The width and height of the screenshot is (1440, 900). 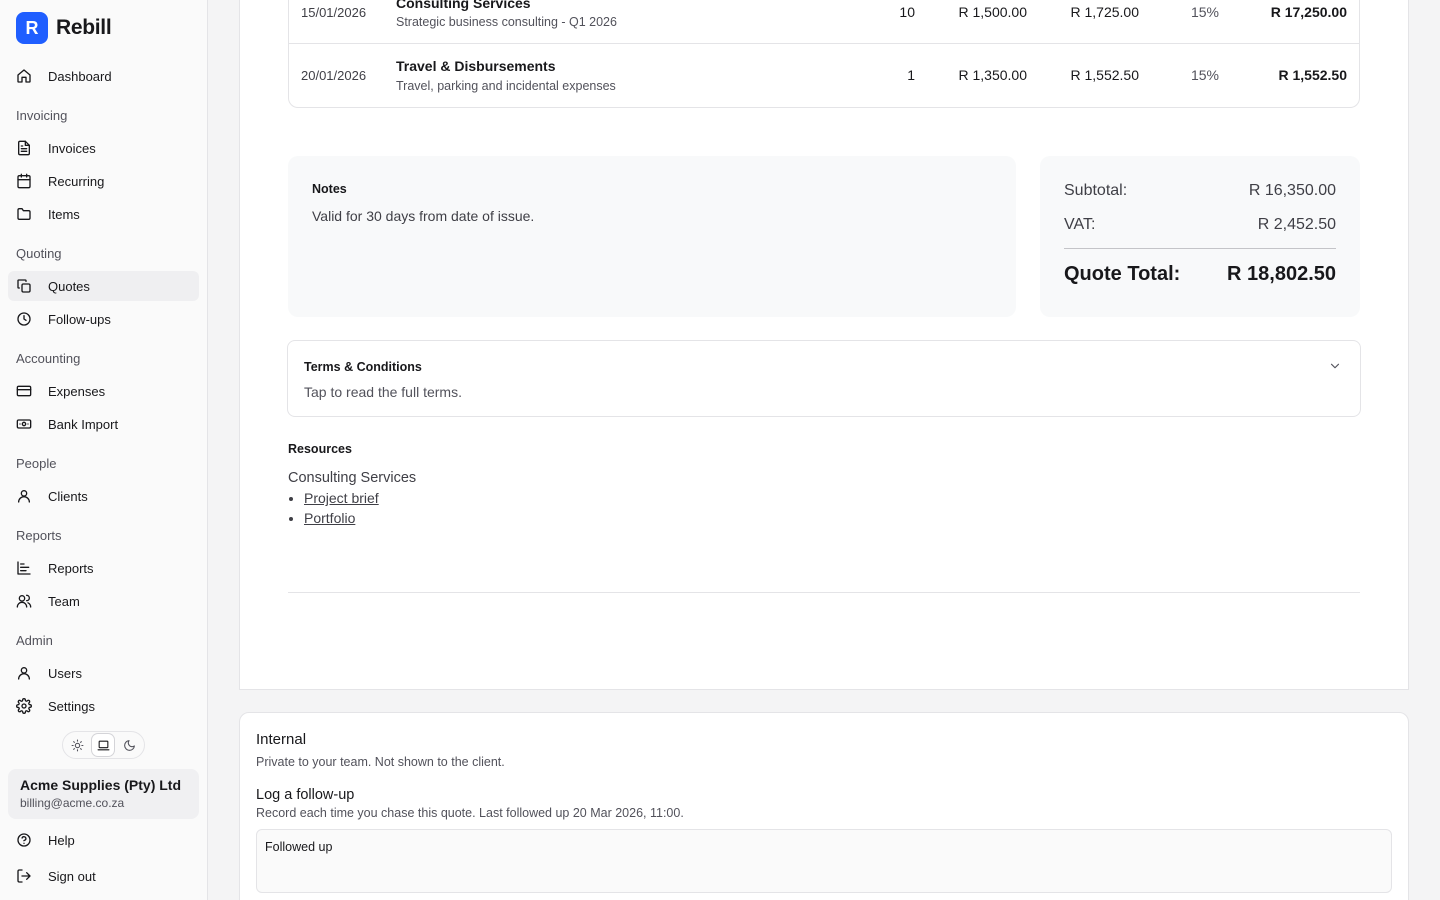 What do you see at coordinates (103, 673) in the screenshot?
I see `sidebar-item-users: Users` at bounding box center [103, 673].